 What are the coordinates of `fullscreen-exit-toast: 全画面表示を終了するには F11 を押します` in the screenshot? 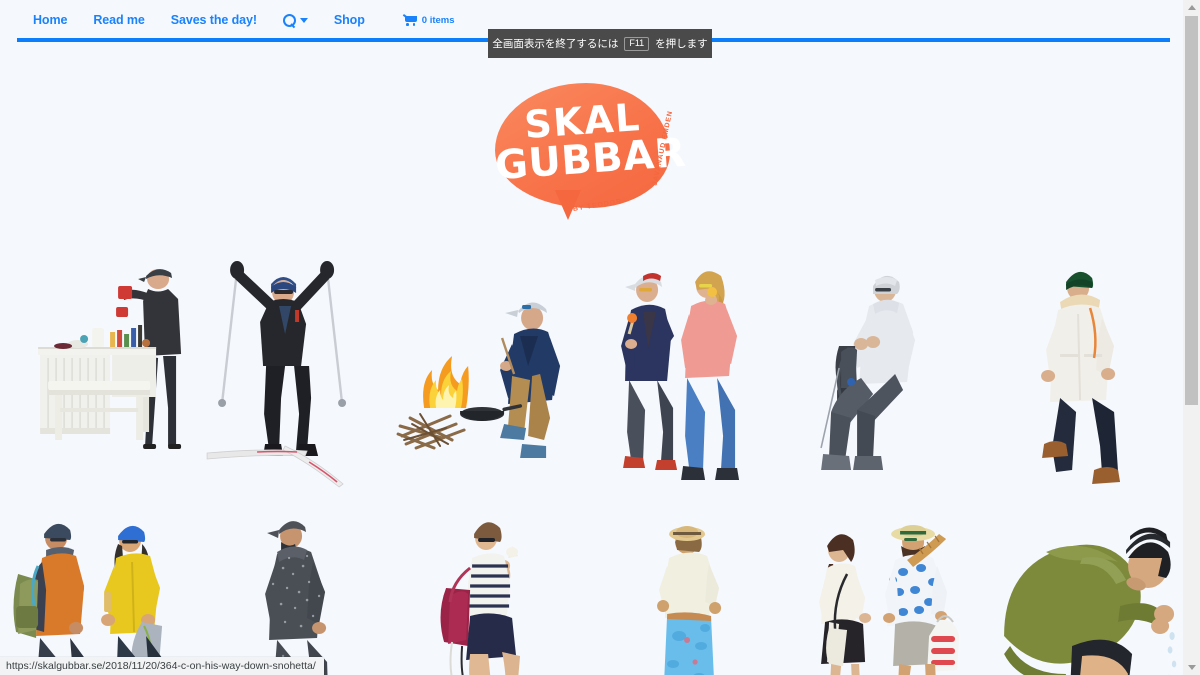 It's located at (600, 43).